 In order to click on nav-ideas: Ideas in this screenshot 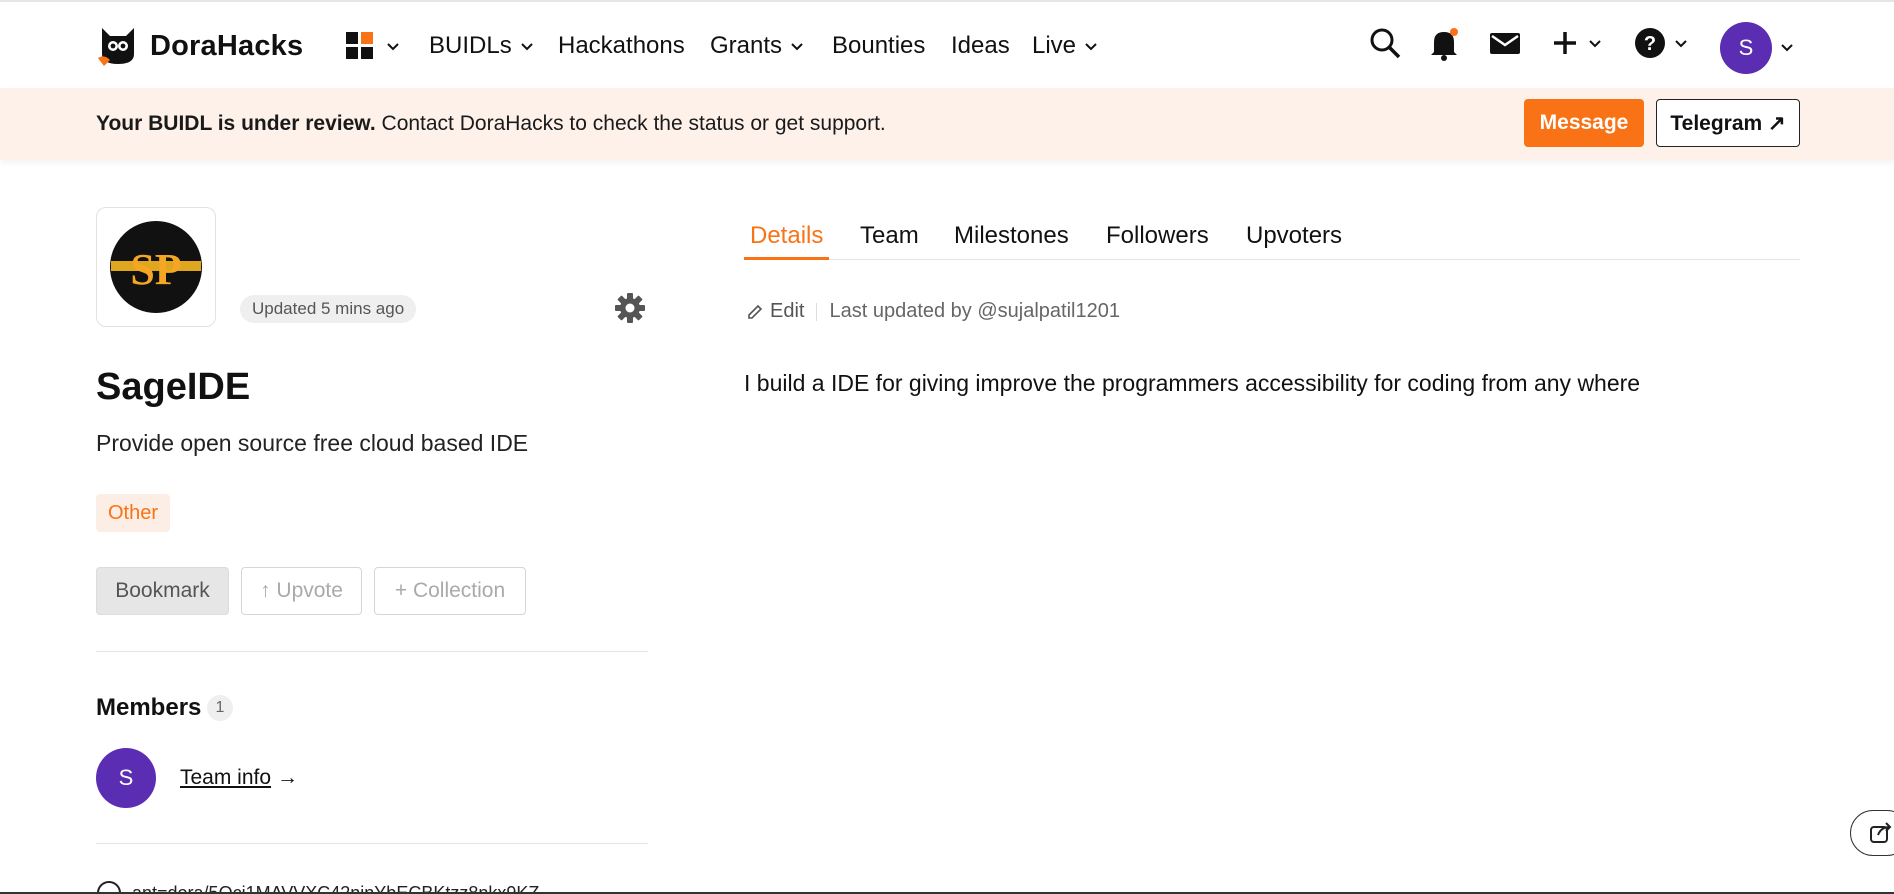, I will do `click(980, 46)`.